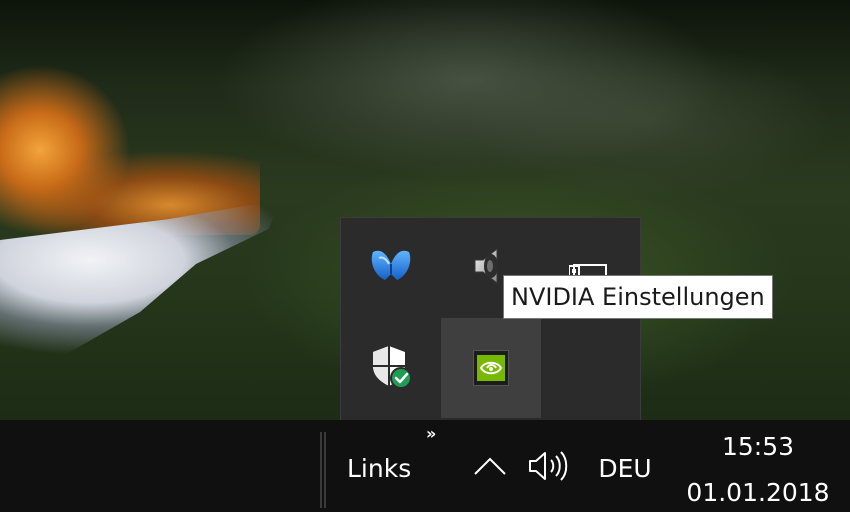 This screenshot has height=512, width=850. I want to click on chevron-up-icon, so click(490, 468).